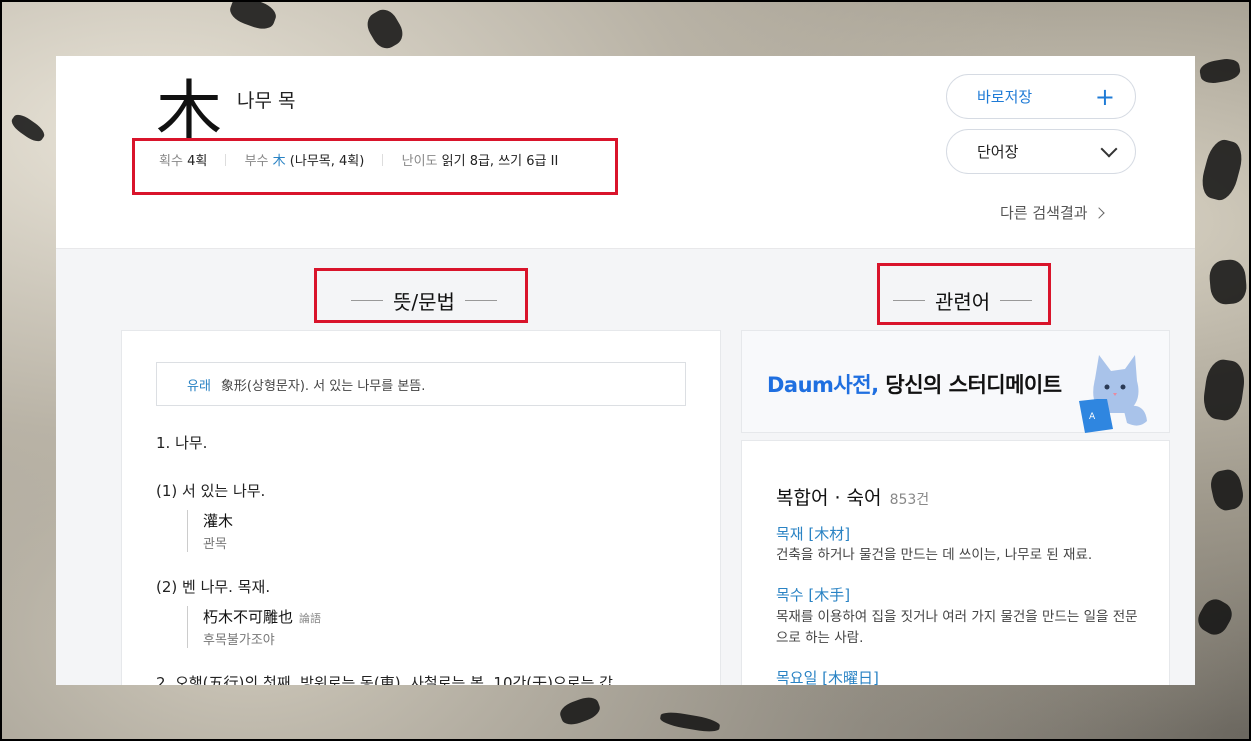  I want to click on chevron-down-icon, so click(1109, 148).